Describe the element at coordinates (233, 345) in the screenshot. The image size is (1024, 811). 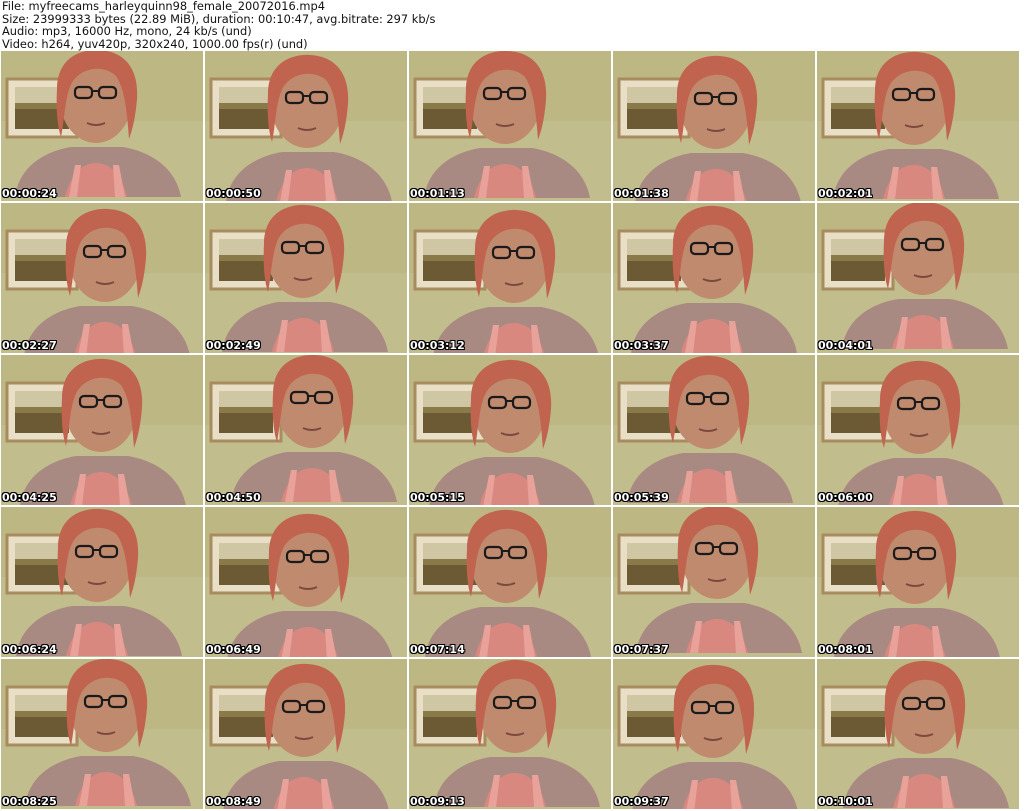
I see `timestamp-label: 00:02:49` at that location.